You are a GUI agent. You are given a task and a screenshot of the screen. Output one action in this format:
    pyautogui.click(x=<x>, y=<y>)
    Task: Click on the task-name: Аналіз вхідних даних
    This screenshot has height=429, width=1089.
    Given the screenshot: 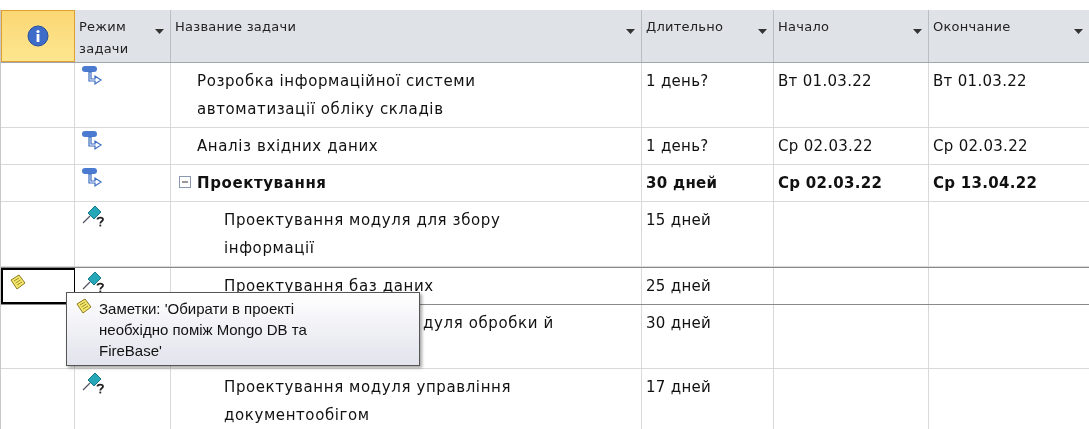 What is the action you would take?
    pyautogui.click(x=288, y=146)
    